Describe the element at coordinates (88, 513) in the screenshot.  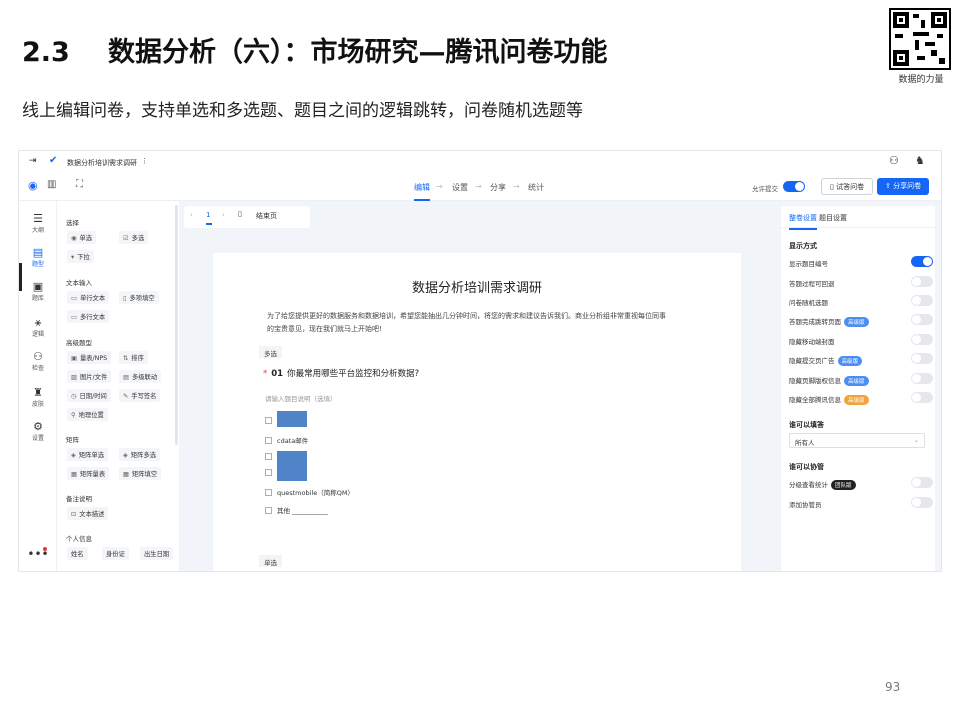
I see `type-text-description: ⊡ 文本描述` at that location.